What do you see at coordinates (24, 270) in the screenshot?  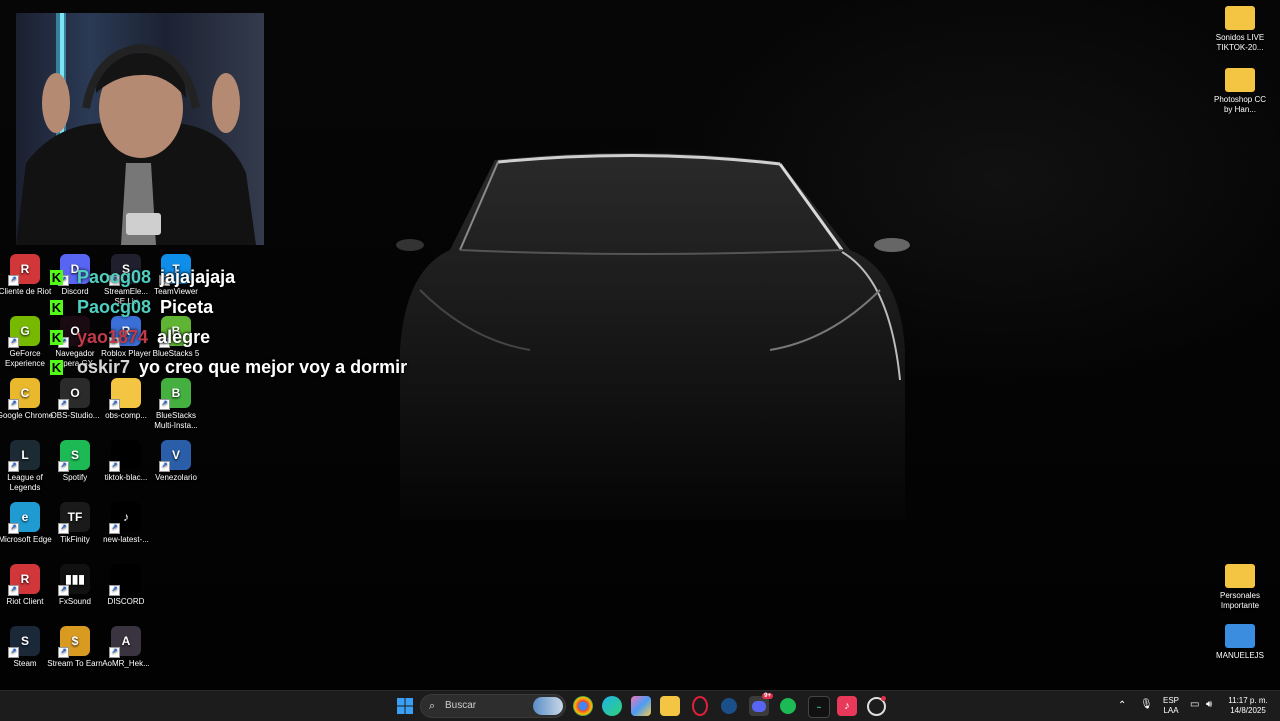 I see `riot-icon: R ↗` at bounding box center [24, 270].